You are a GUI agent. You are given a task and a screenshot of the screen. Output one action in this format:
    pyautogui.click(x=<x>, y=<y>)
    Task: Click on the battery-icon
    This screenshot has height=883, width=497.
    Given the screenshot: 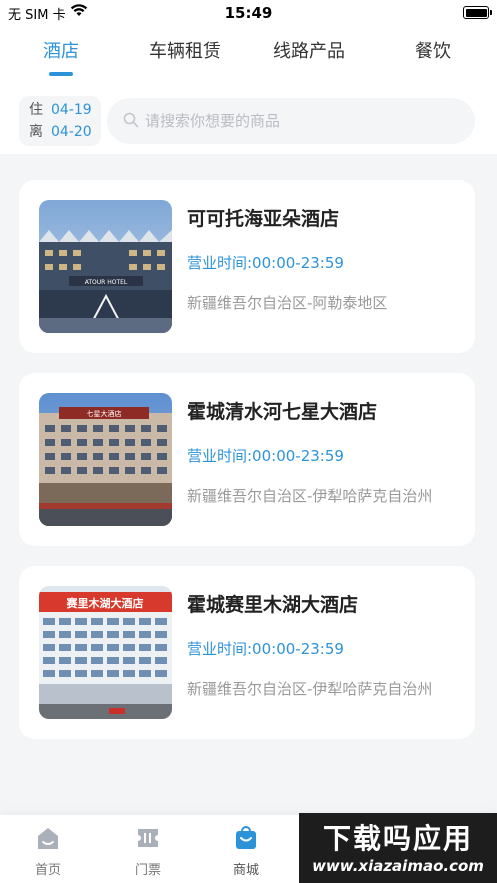 What is the action you would take?
    pyautogui.click(x=477, y=12)
    